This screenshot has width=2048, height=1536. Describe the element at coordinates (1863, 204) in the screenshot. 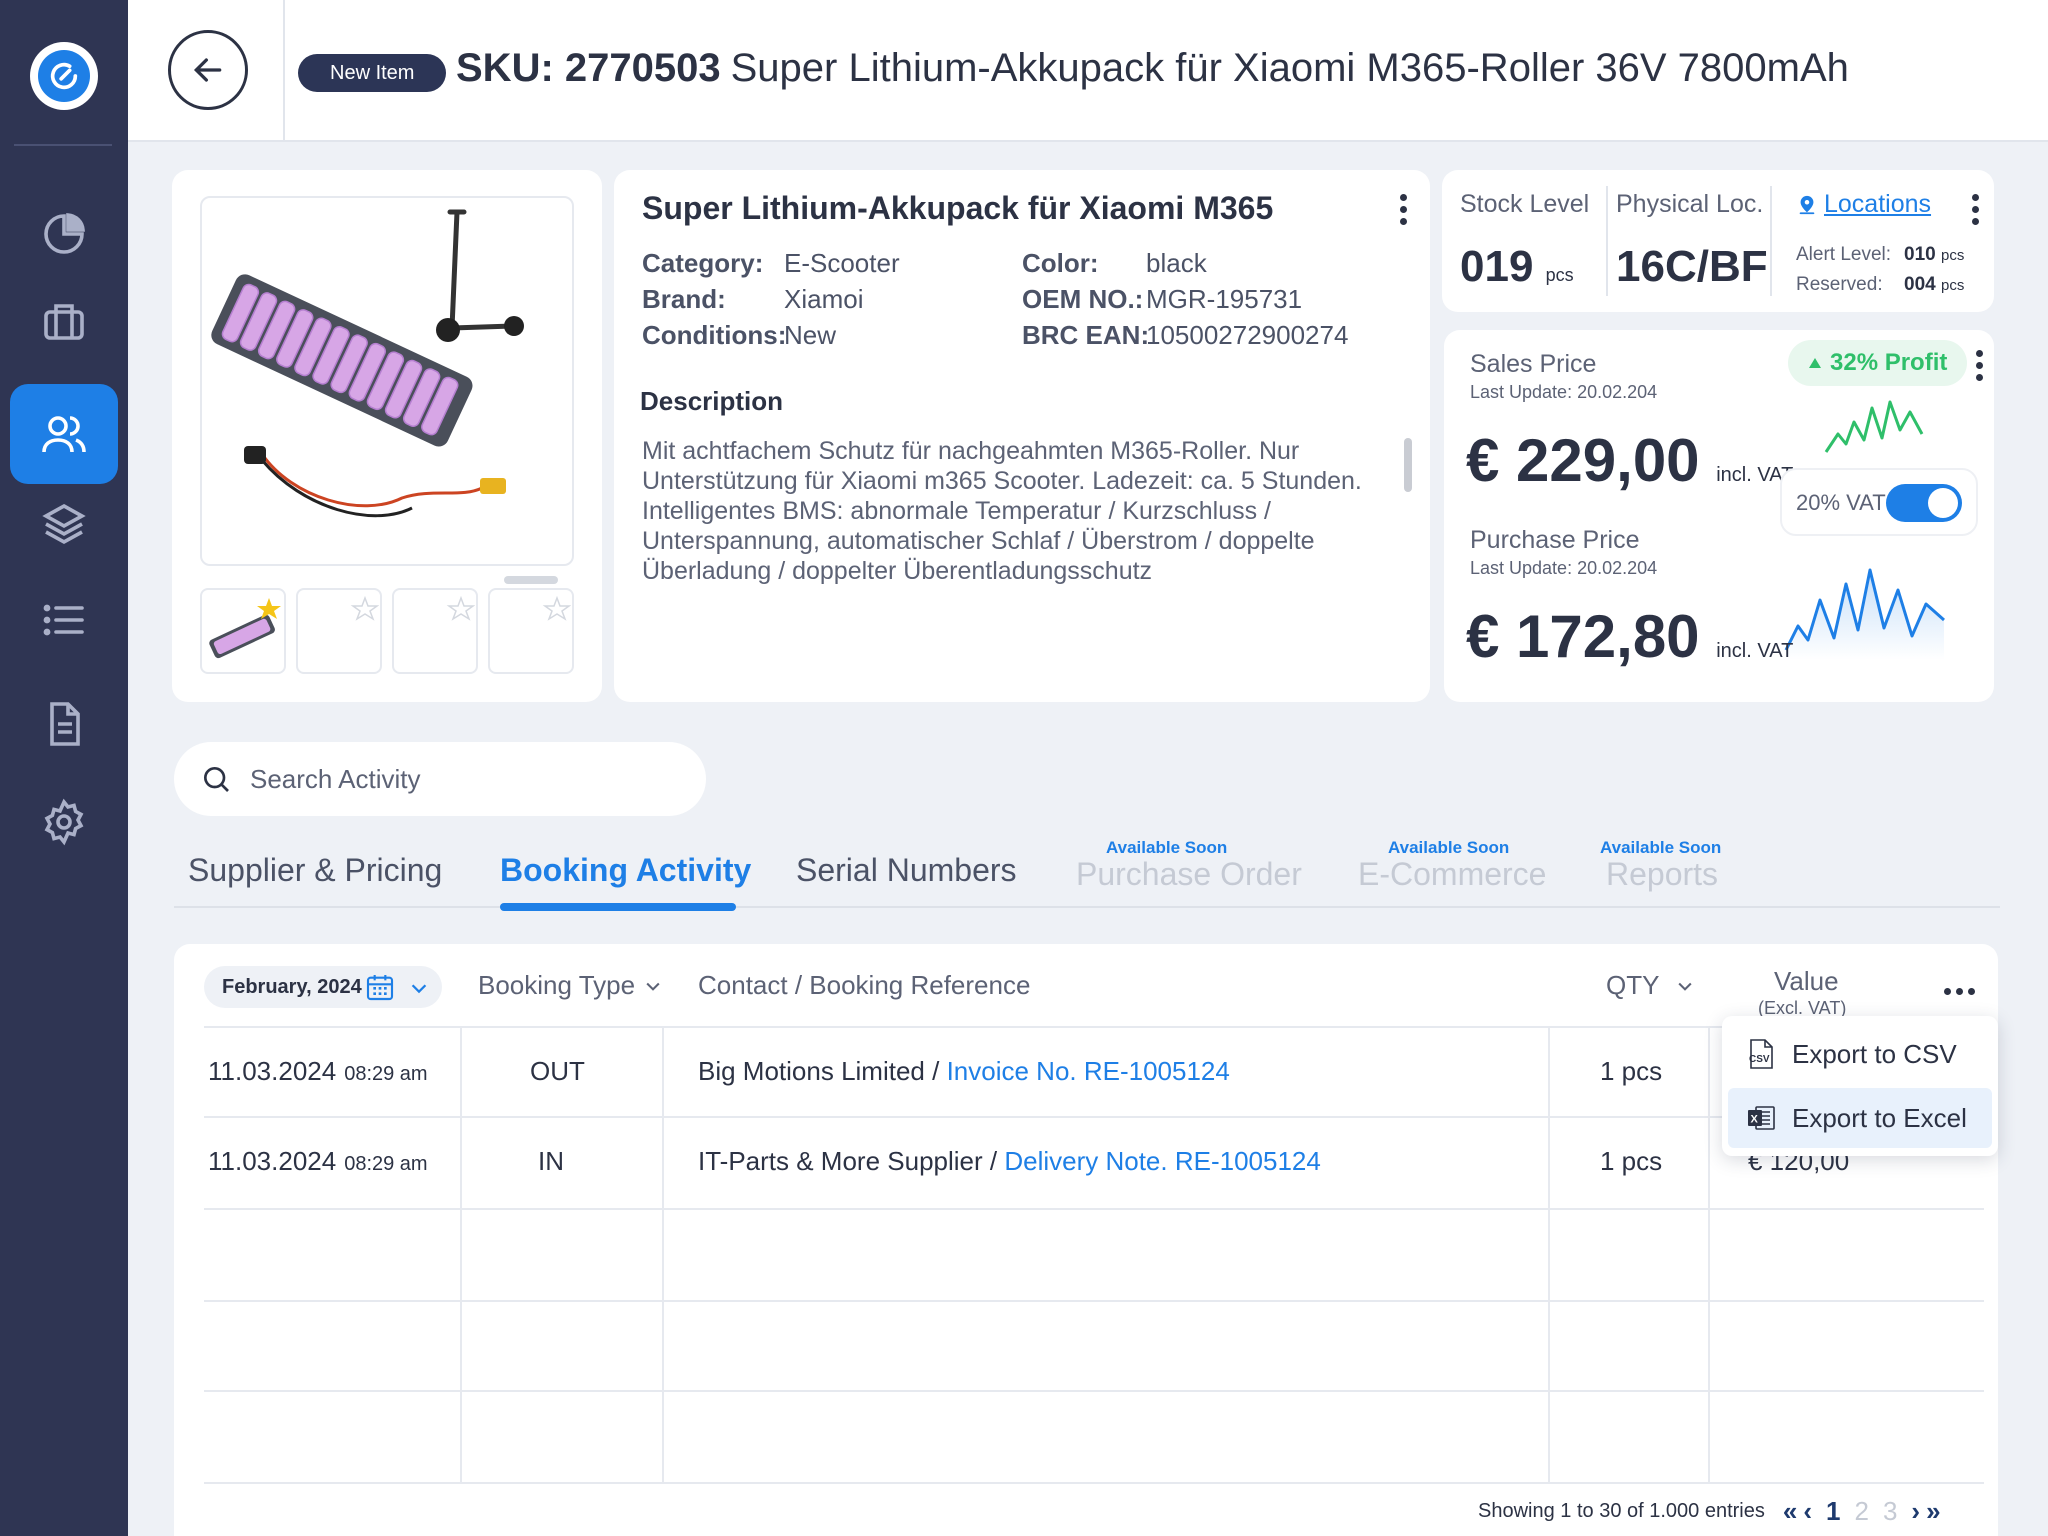

I see `locations-link: Locations` at that location.